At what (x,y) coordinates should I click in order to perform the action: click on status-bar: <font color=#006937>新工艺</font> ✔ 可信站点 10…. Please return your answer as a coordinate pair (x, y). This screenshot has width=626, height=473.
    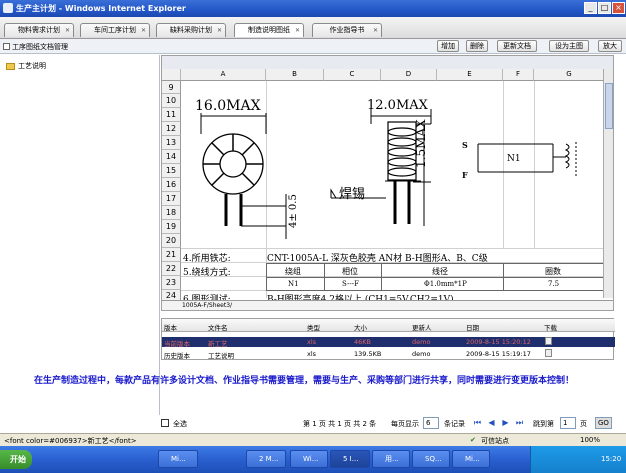
    Looking at the image, I should click on (313, 439).